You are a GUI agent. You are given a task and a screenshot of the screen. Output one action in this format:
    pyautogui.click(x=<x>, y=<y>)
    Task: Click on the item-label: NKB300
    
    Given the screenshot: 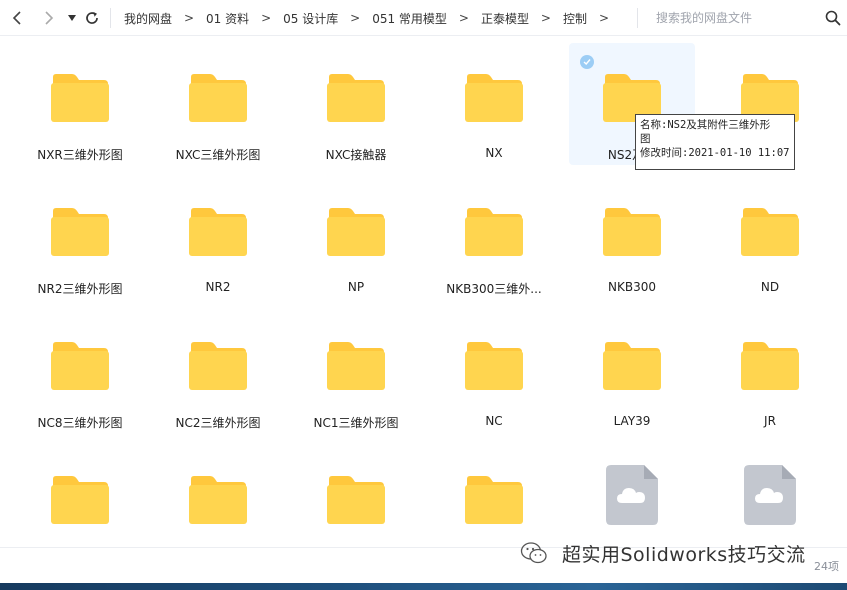 What is the action you would take?
    pyautogui.click(x=632, y=287)
    